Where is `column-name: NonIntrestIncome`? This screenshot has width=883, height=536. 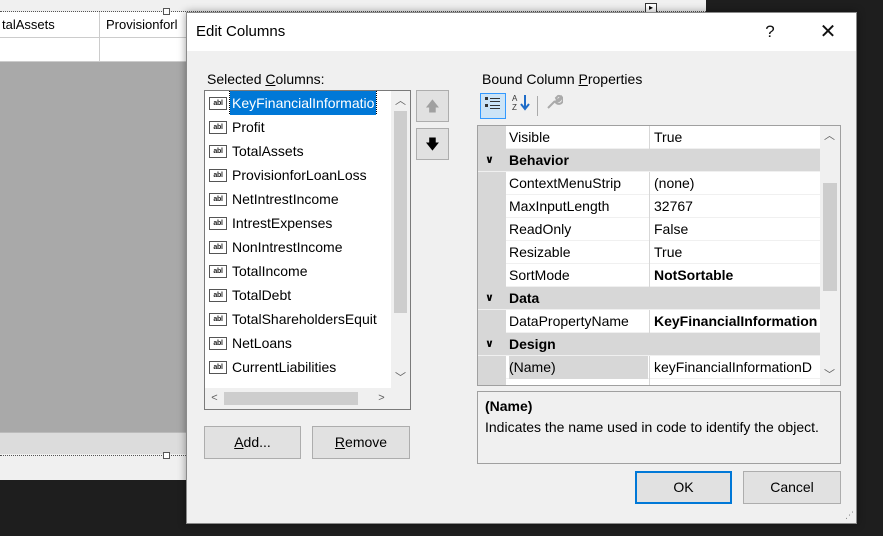 column-name: NonIntrestIncome is located at coordinates (287, 247).